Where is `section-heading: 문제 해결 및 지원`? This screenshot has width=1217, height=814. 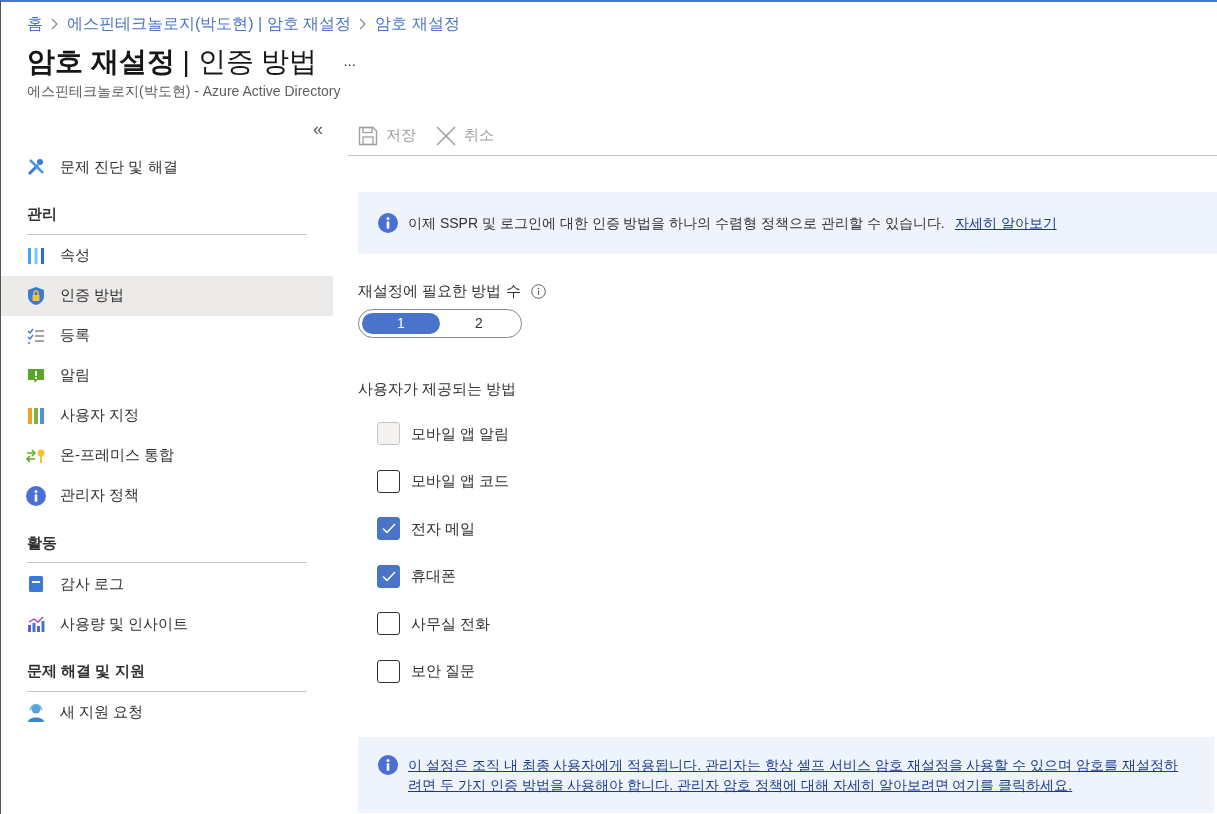
section-heading: 문제 해결 및 지원 is located at coordinates (167, 673).